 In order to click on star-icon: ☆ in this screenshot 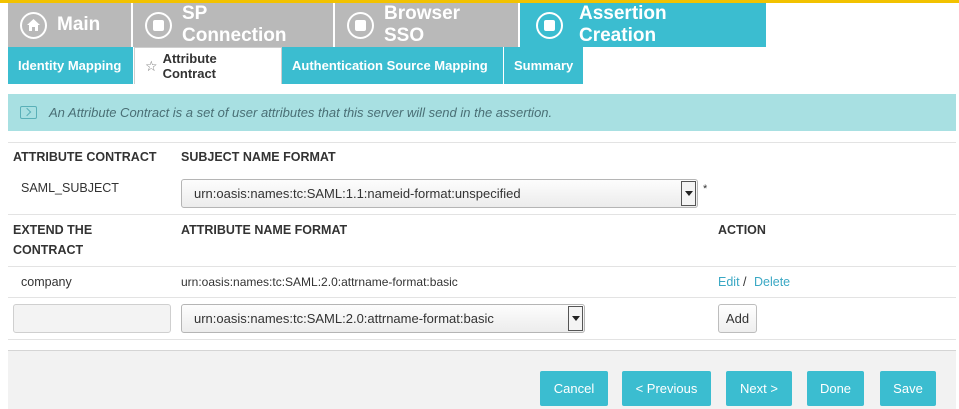, I will do `click(151, 65)`.